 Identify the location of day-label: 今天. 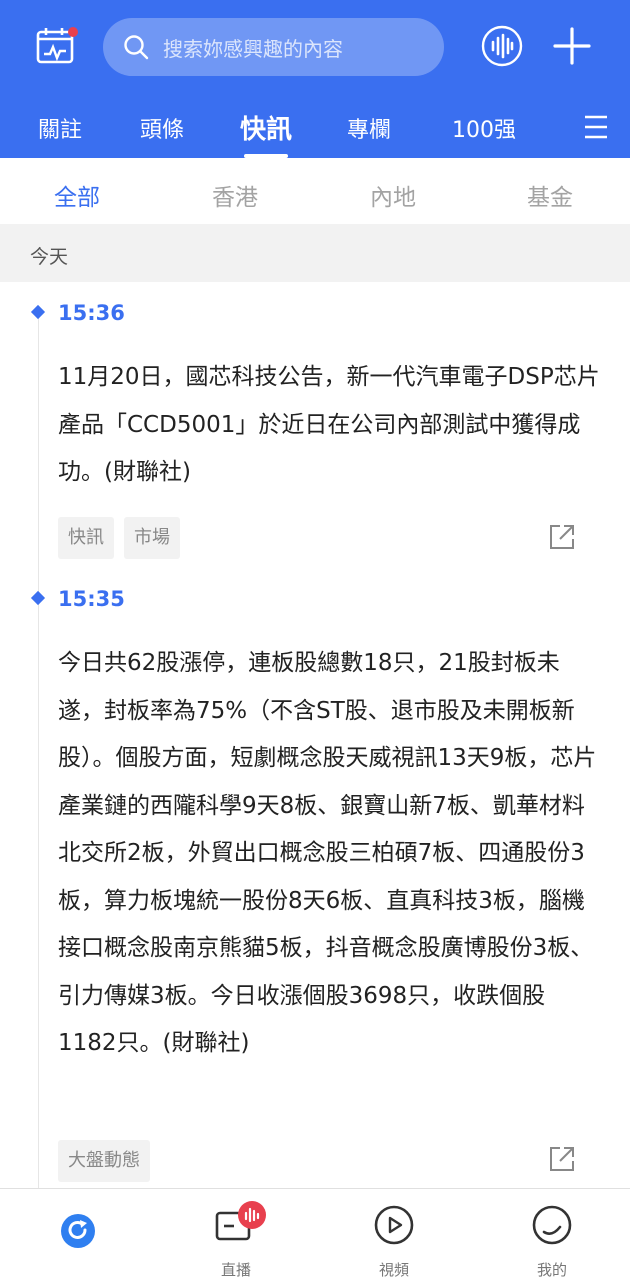
(49, 257).